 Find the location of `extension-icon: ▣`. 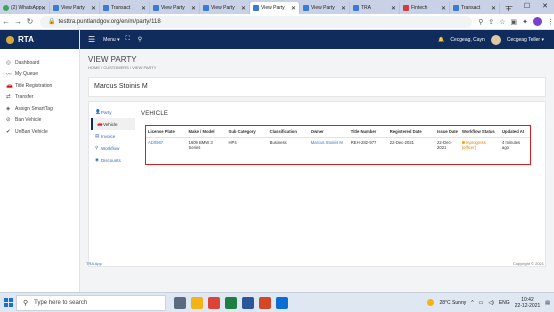

extension-icon: ▣ is located at coordinates (514, 22).